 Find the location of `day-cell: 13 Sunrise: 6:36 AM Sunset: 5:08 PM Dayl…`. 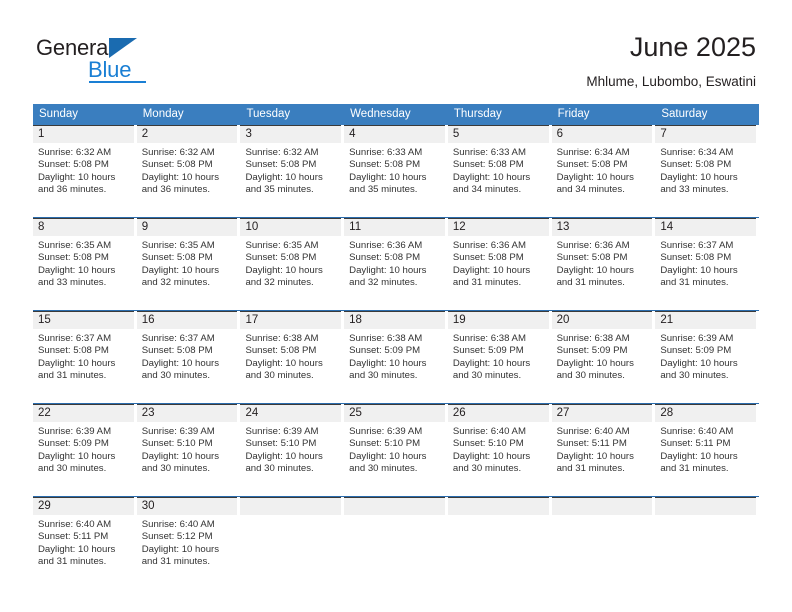

day-cell: 13 Sunrise: 6:36 AM Sunset: 5:08 PM Dayl… is located at coordinates (603, 264).